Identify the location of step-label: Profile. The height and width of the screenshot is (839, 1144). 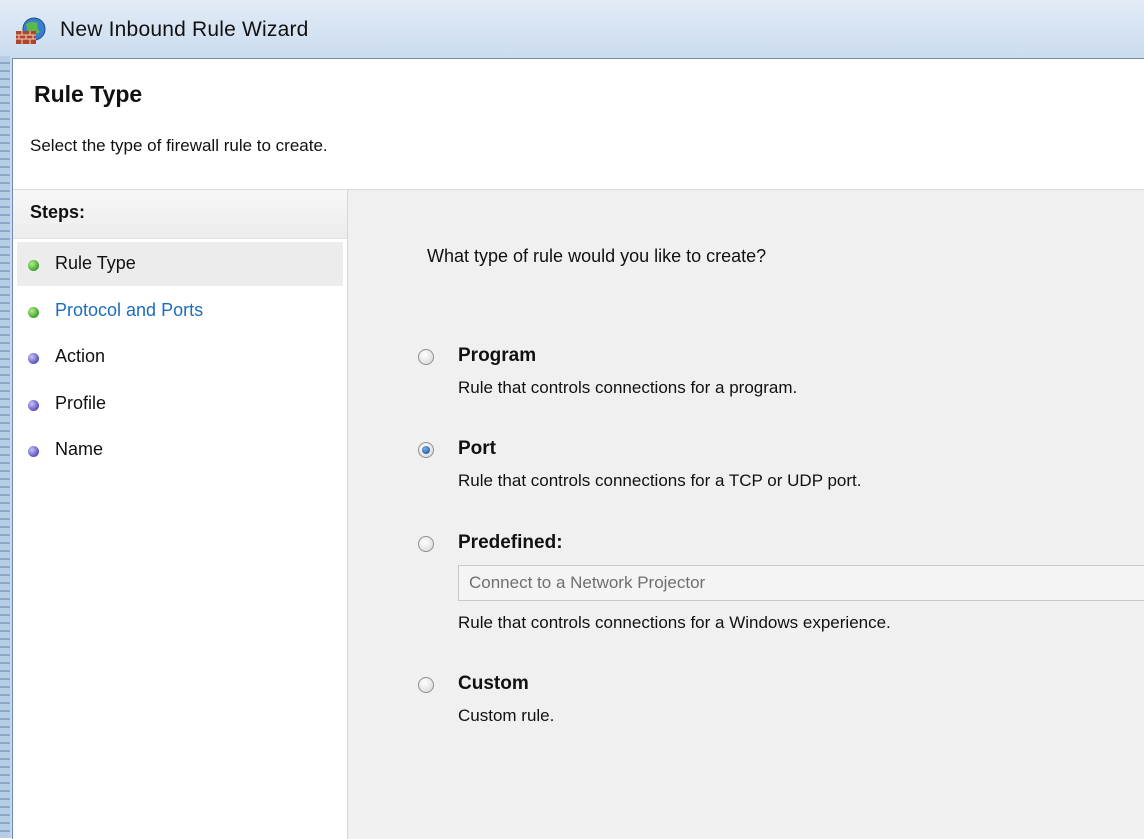
(81, 403).